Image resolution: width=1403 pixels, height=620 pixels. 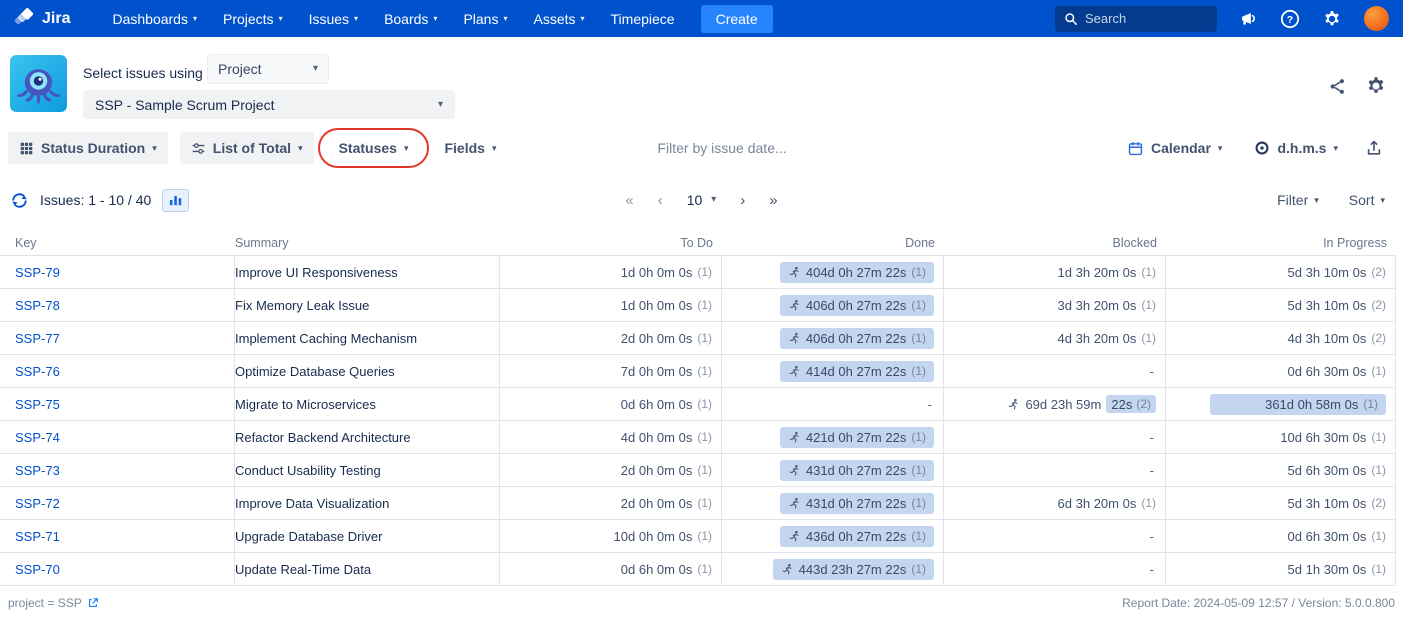 What do you see at coordinates (736, 18) in the screenshot?
I see `create-button: Create` at bounding box center [736, 18].